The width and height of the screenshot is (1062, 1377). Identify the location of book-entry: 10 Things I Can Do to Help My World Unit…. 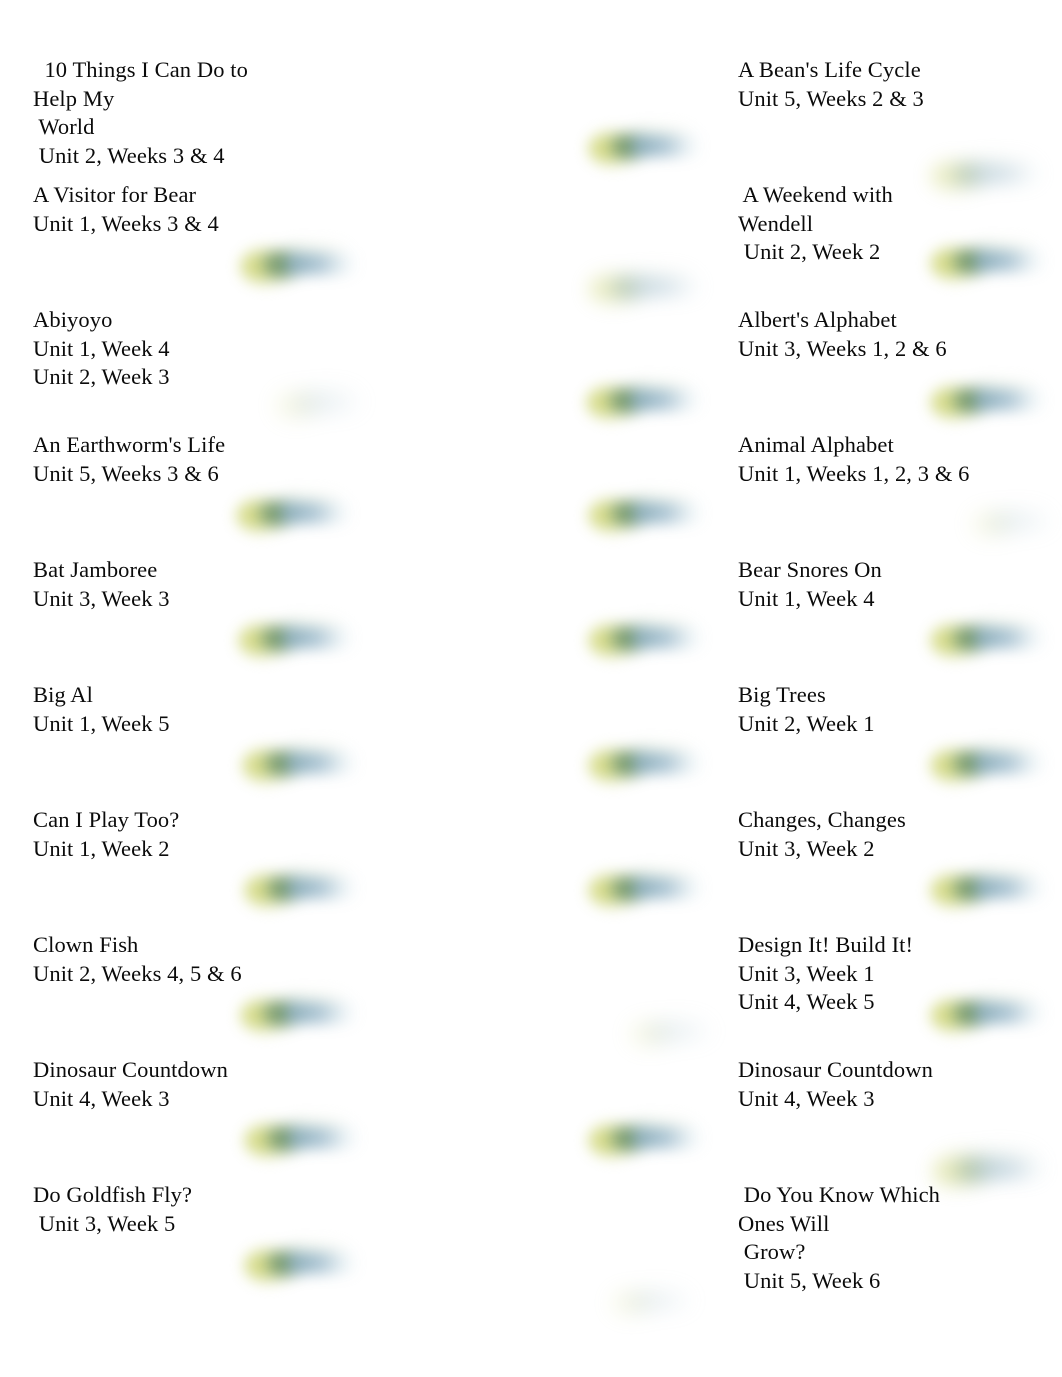
(180, 118).